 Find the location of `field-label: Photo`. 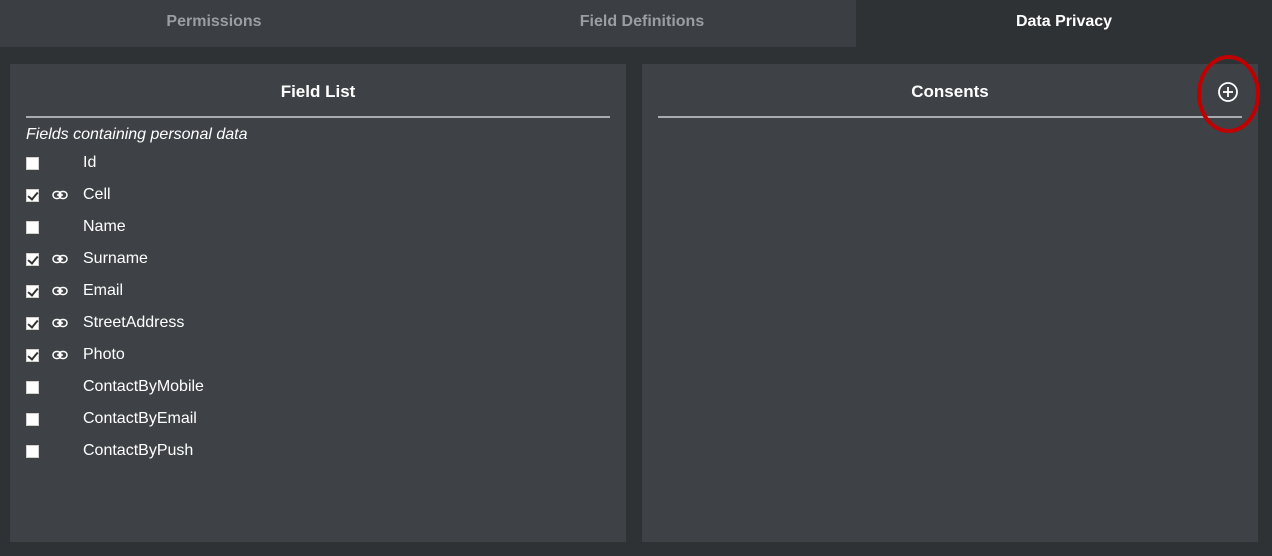

field-label: Photo is located at coordinates (104, 354).